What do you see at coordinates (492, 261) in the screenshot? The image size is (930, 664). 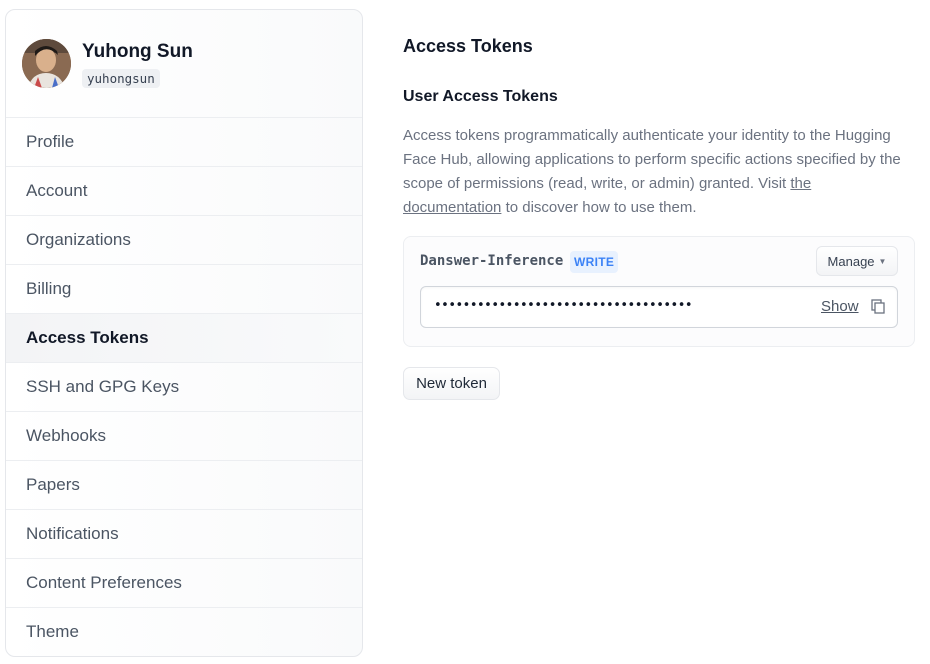 I see `token-name: Danswer-Inference` at bounding box center [492, 261].